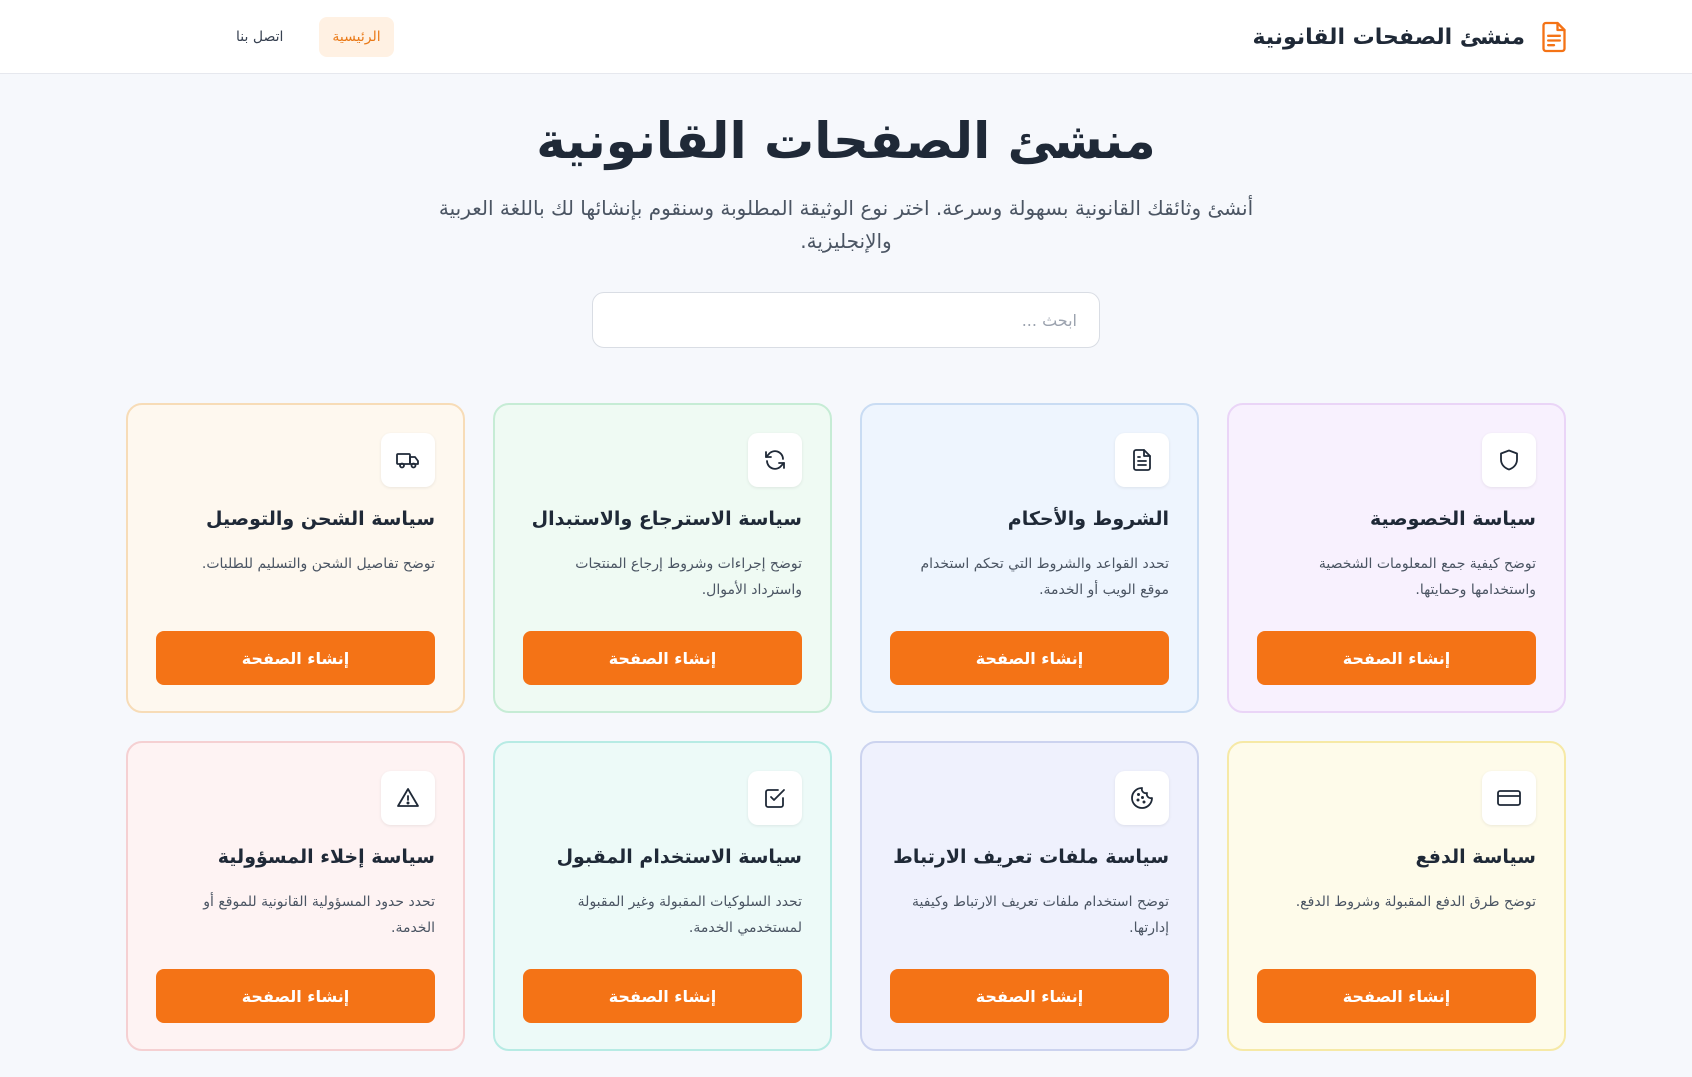 The image size is (1692, 1077). I want to click on search-input, so click(846, 320).